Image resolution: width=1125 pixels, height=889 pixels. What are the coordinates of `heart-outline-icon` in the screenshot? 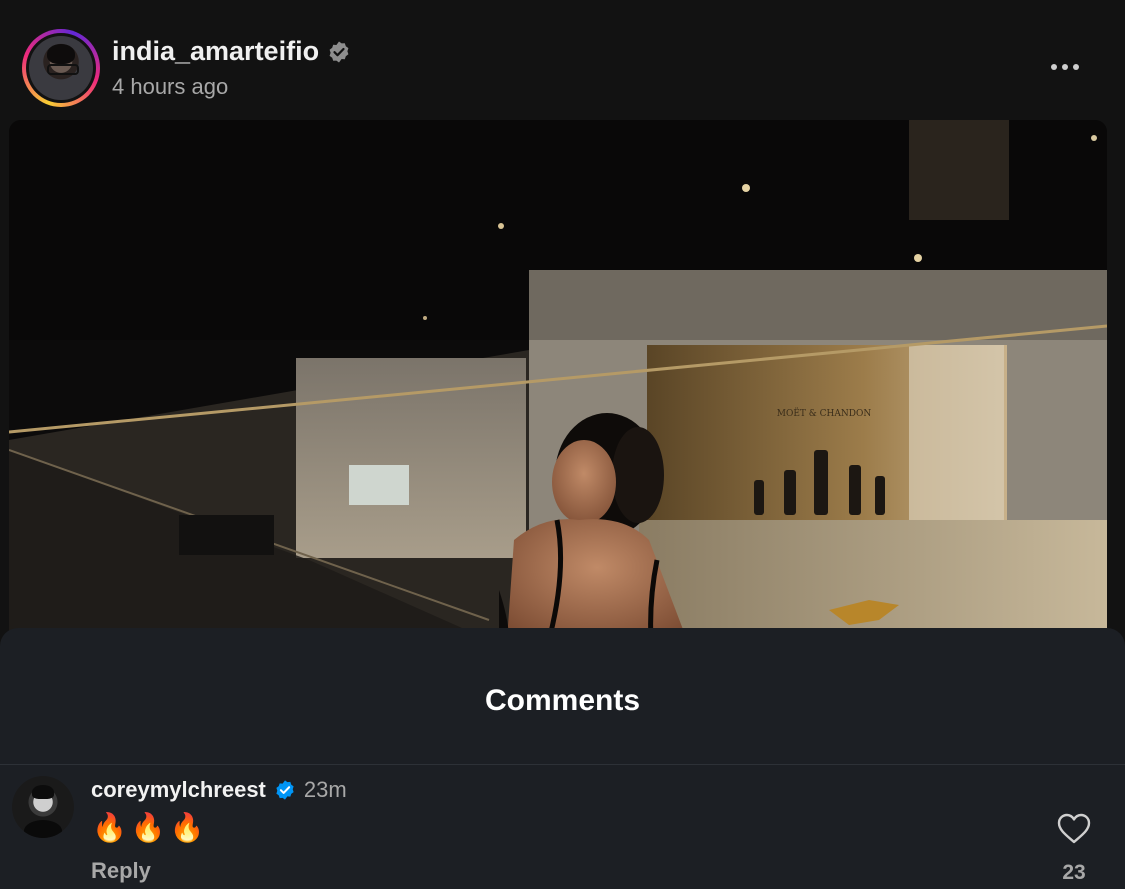 It's located at (1074, 829).